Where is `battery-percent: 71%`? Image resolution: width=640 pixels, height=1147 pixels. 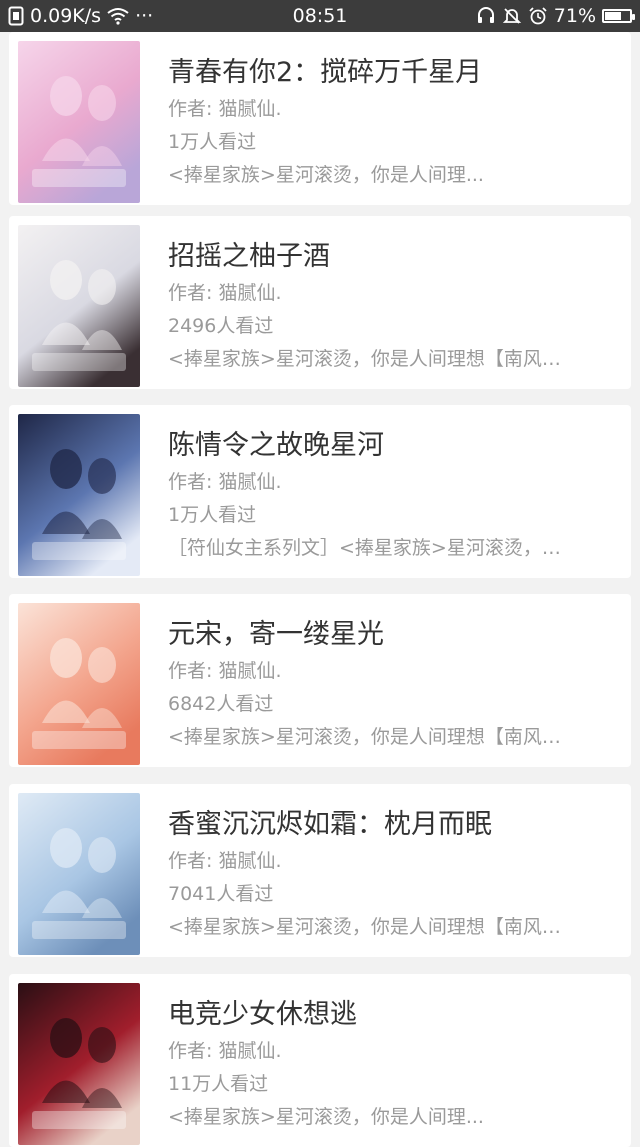 battery-percent: 71% is located at coordinates (574, 16).